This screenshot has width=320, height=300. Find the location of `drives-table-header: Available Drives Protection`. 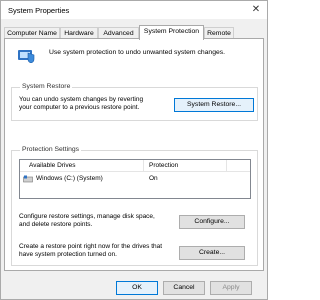

drives-table-header: Available Drives Protection is located at coordinates (135, 166).